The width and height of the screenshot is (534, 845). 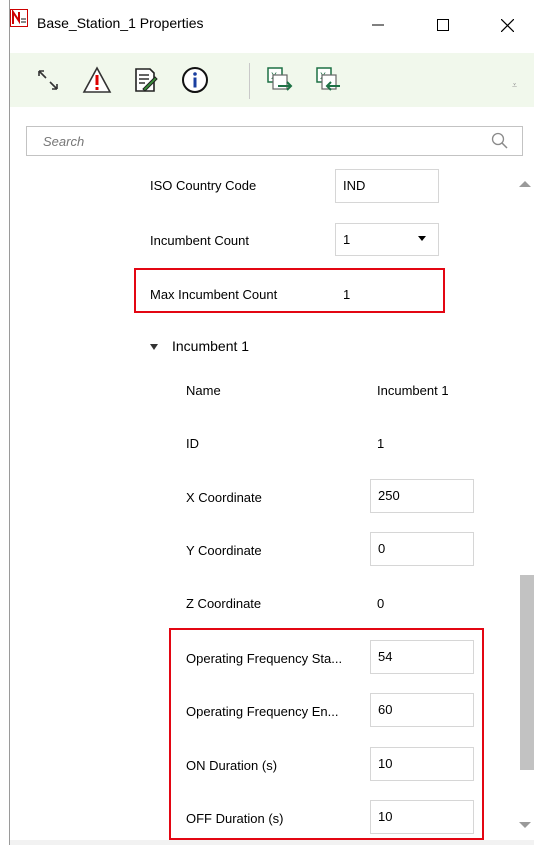 I want to click on window-border, so click(x=9, y=422).